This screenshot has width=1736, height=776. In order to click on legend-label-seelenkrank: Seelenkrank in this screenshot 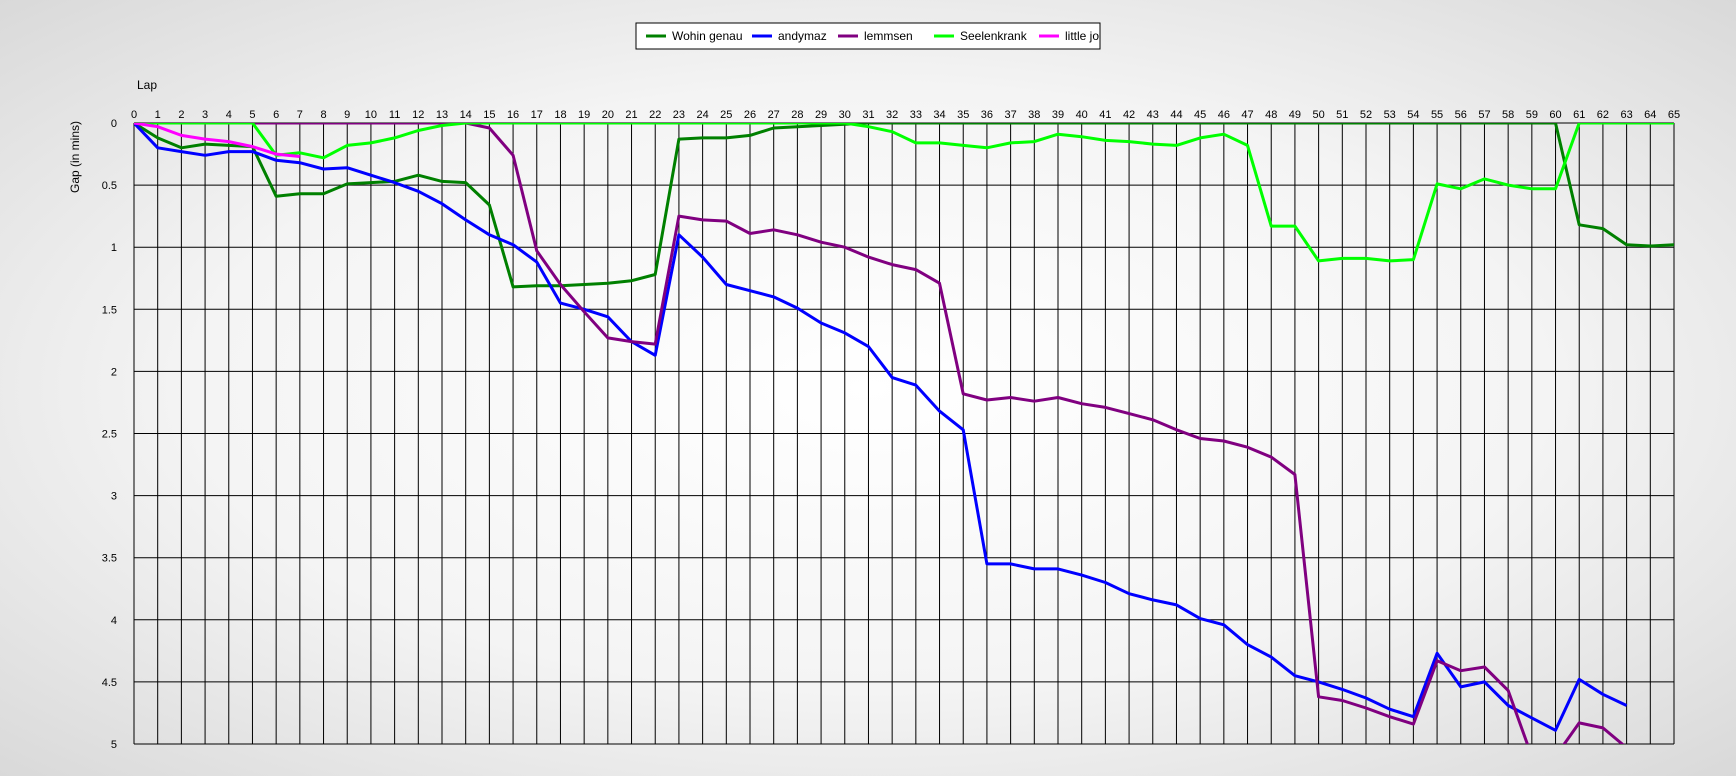, I will do `click(994, 36)`.